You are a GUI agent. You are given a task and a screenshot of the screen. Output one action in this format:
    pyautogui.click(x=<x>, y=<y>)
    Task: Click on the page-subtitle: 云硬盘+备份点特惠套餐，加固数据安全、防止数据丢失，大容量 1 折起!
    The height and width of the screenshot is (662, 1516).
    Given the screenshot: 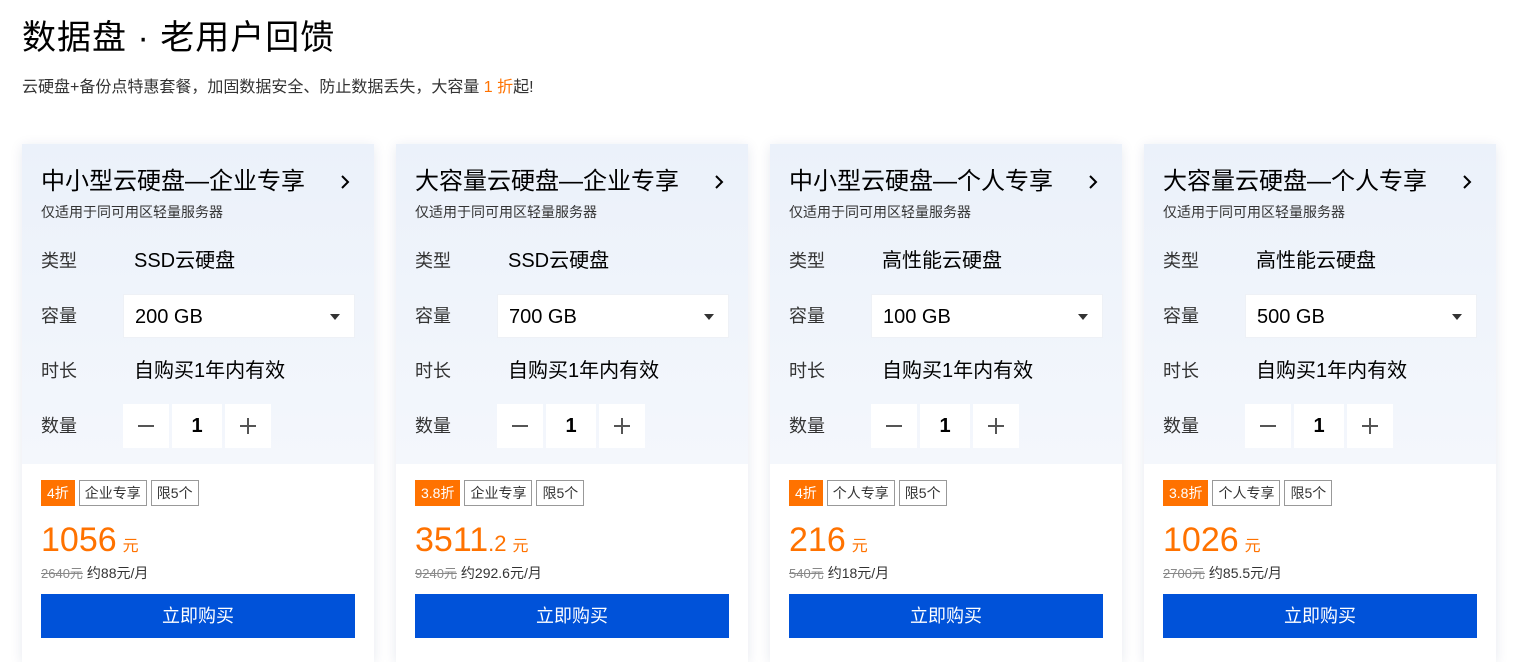 What is the action you would take?
    pyautogui.click(x=278, y=88)
    